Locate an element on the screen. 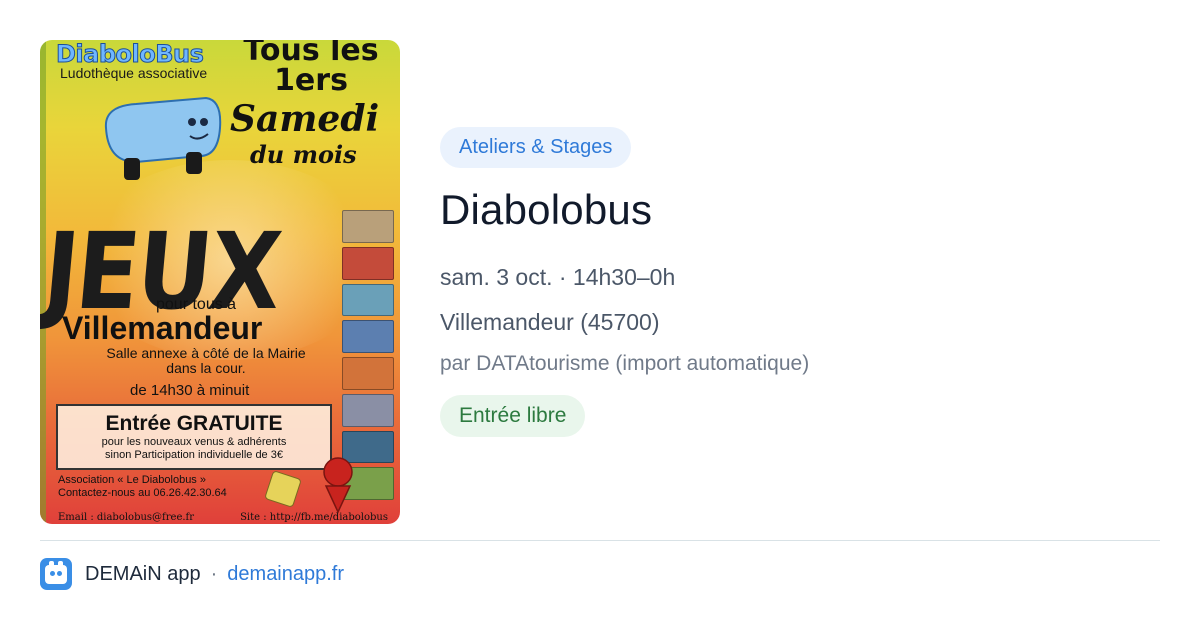  app-name: DEMAiN app is located at coordinates (143, 573).